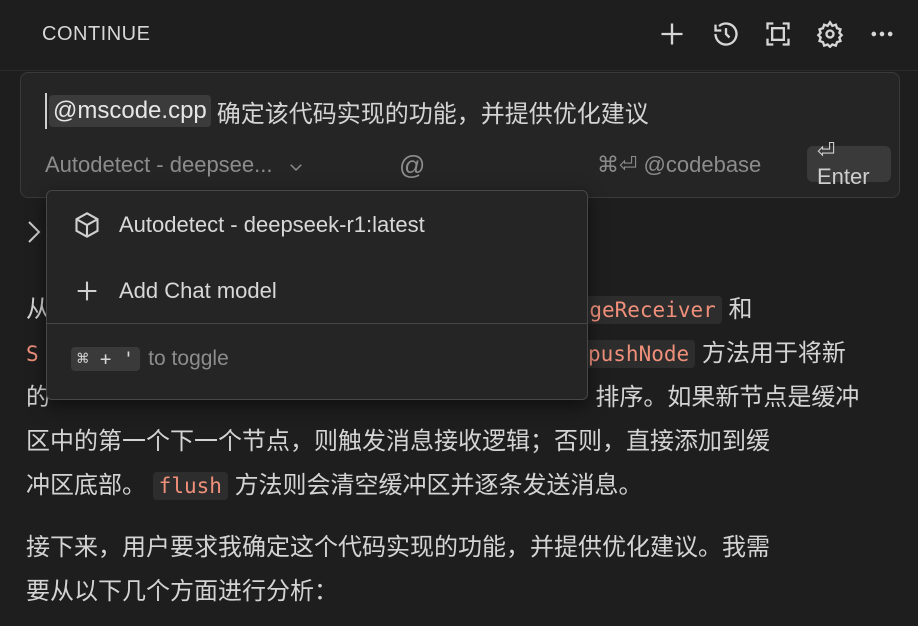 The image size is (918, 626). What do you see at coordinates (830, 34) in the screenshot?
I see `gear-icon` at bounding box center [830, 34].